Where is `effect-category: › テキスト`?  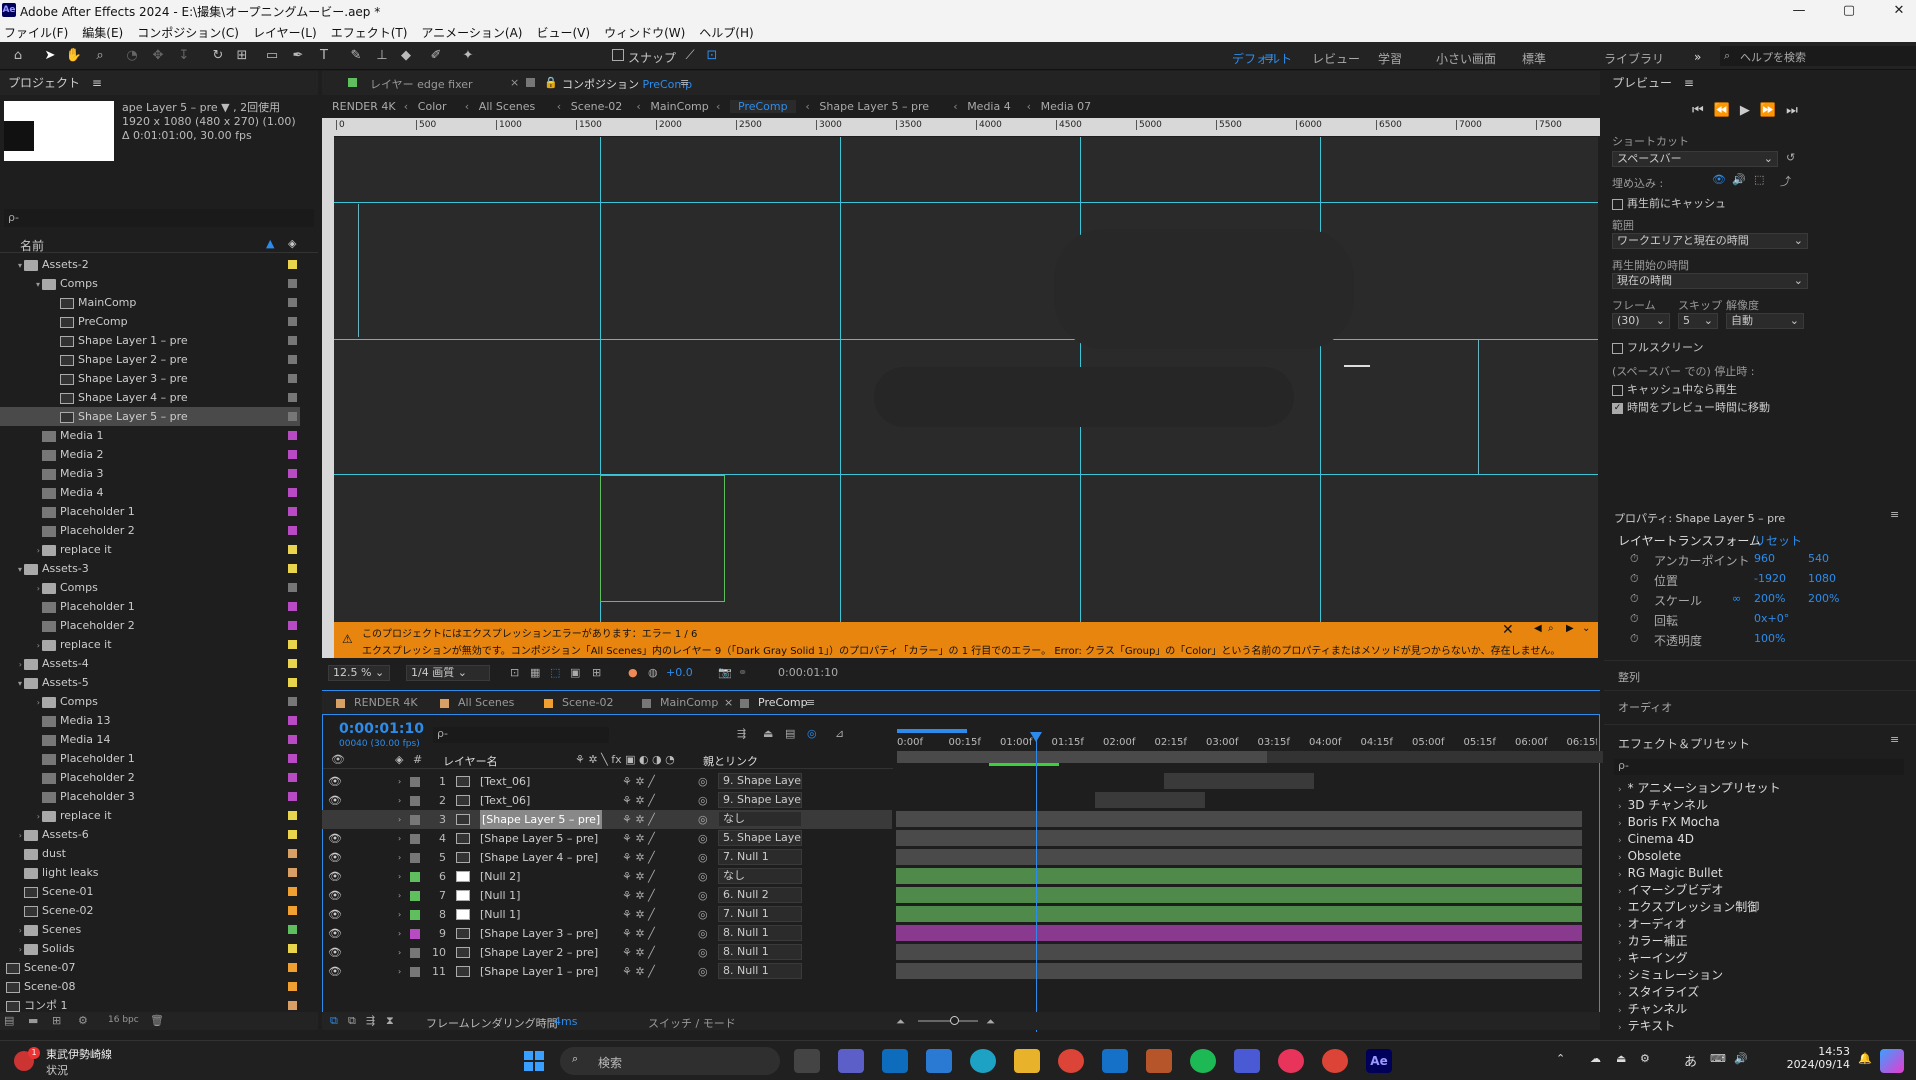
effect-category: › テキスト is located at coordinates (1646, 1026).